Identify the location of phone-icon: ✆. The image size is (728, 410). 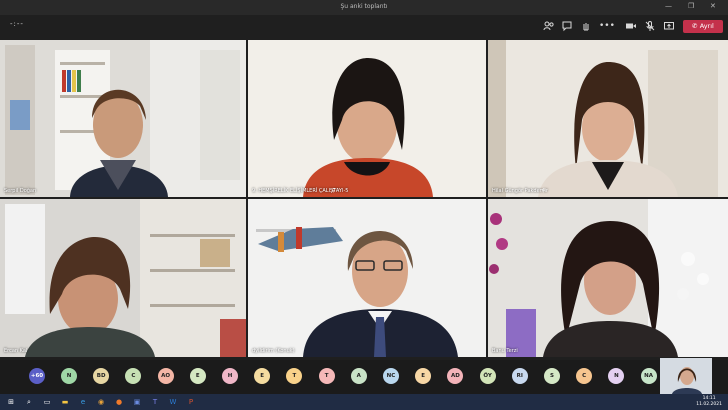
(695, 26).